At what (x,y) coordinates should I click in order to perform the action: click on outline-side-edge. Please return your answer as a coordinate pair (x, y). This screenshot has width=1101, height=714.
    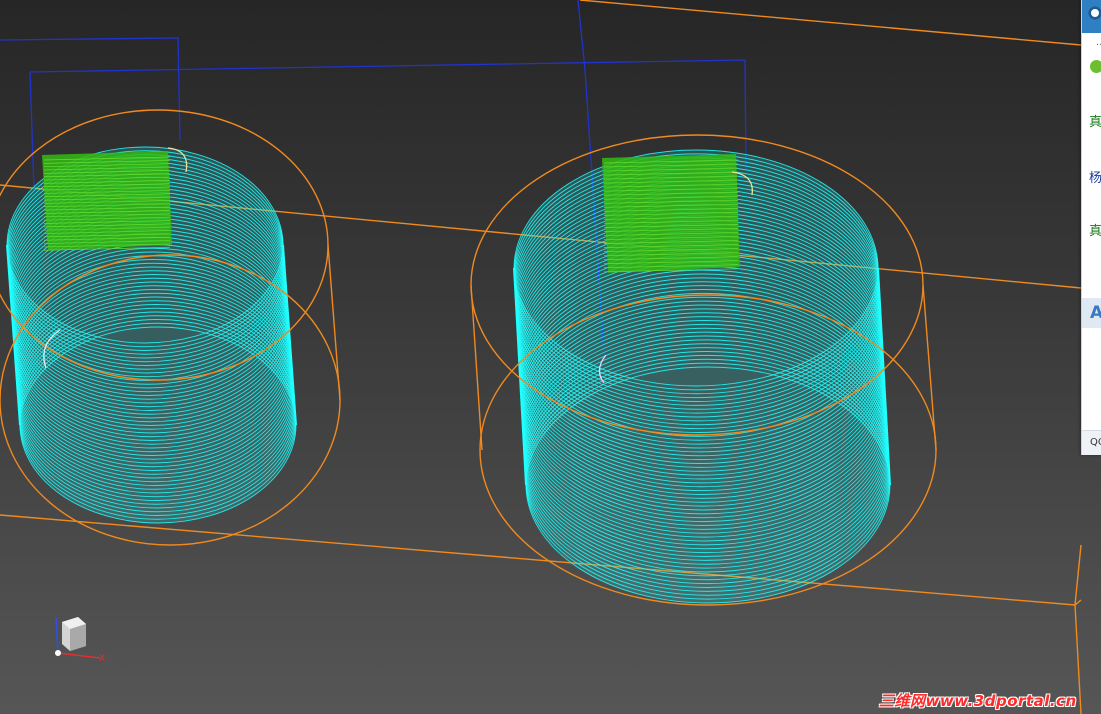
    Looking at the image, I should click on (1078, 575).